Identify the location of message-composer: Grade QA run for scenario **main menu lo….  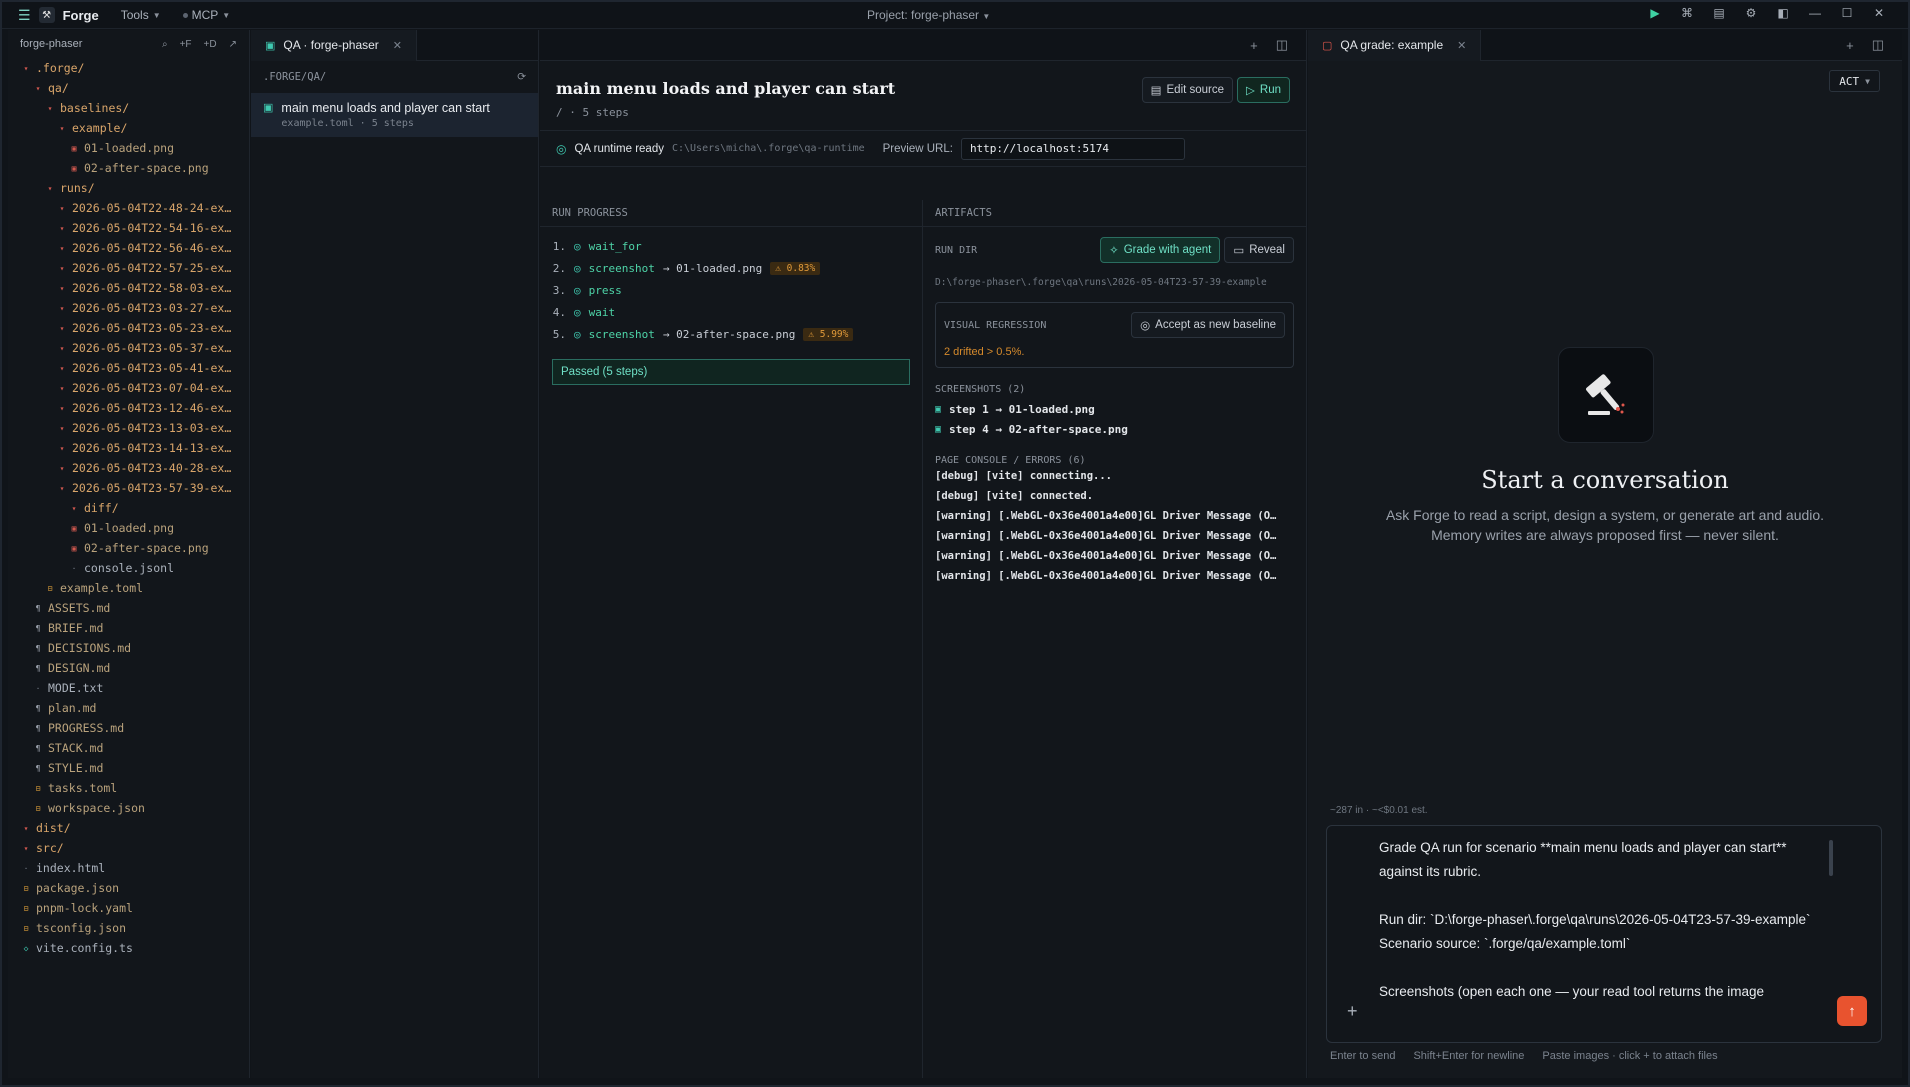
(1604, 934).